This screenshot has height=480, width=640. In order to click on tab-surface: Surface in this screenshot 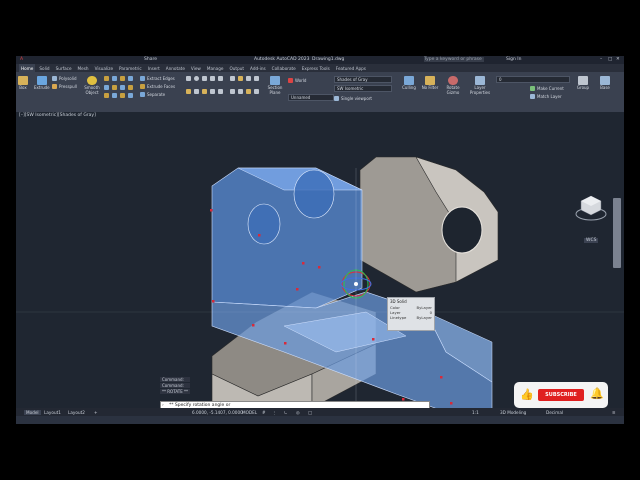, I will do `click(64, 68)`.